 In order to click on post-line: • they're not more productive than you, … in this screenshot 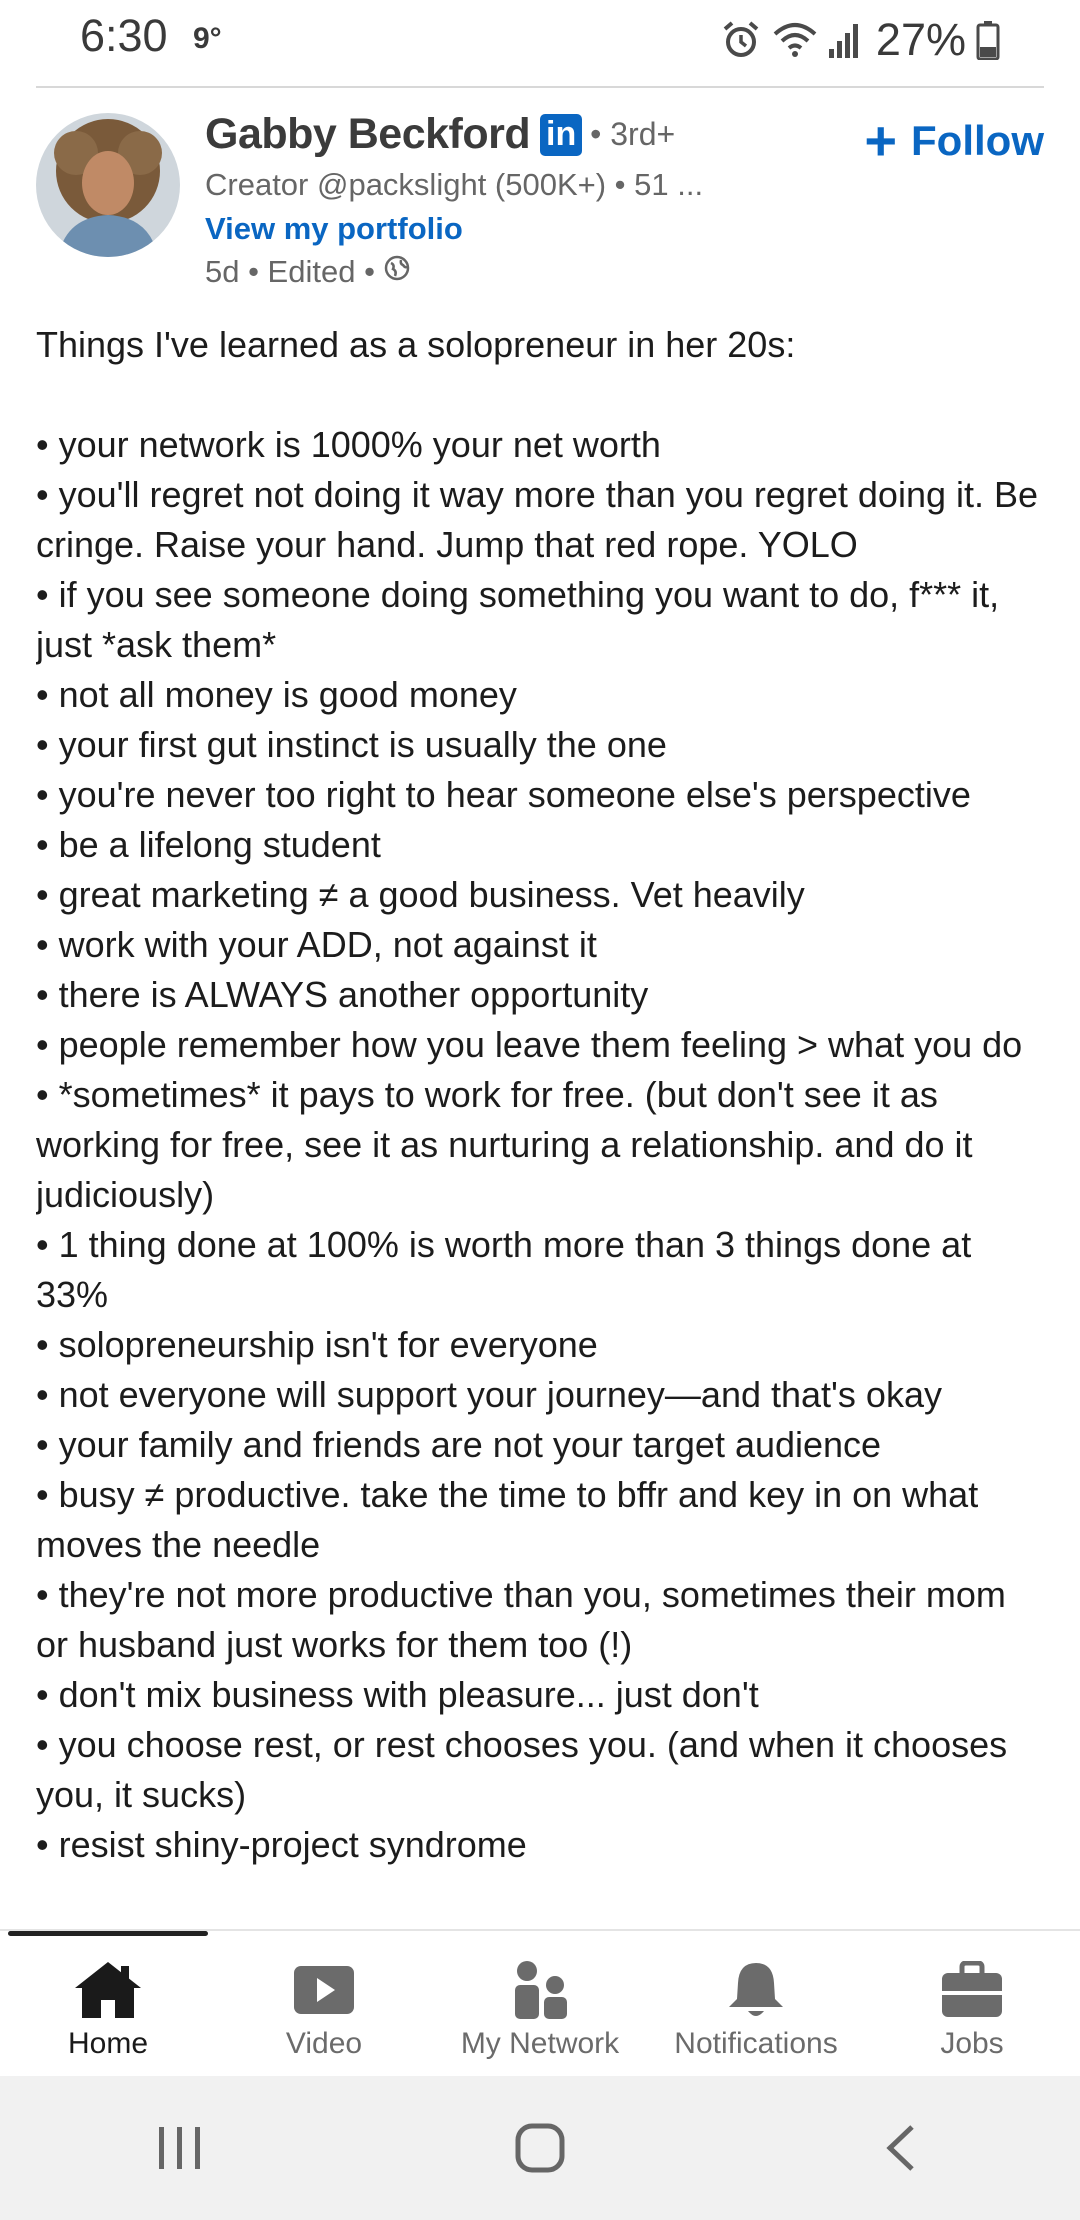, I will do `click(521, 1619)`.